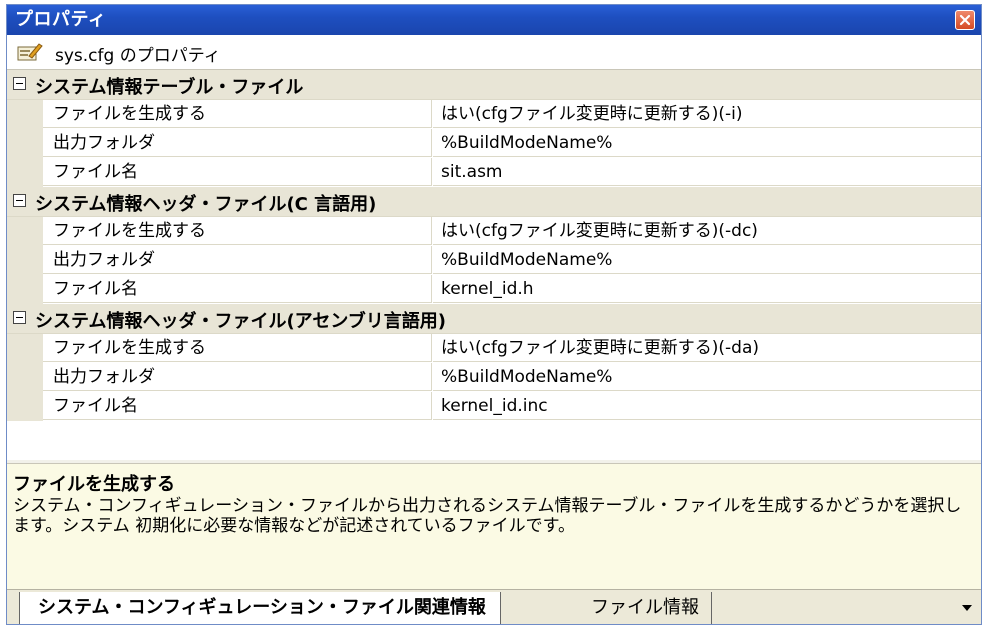 This screenshot has width=987, height=628. What do you see at coordinates (707, 114) in the screenshot?
I see `property-value: はい(cfgファイル変更時に更新する)(-i)` at bounding box center [707, 114].